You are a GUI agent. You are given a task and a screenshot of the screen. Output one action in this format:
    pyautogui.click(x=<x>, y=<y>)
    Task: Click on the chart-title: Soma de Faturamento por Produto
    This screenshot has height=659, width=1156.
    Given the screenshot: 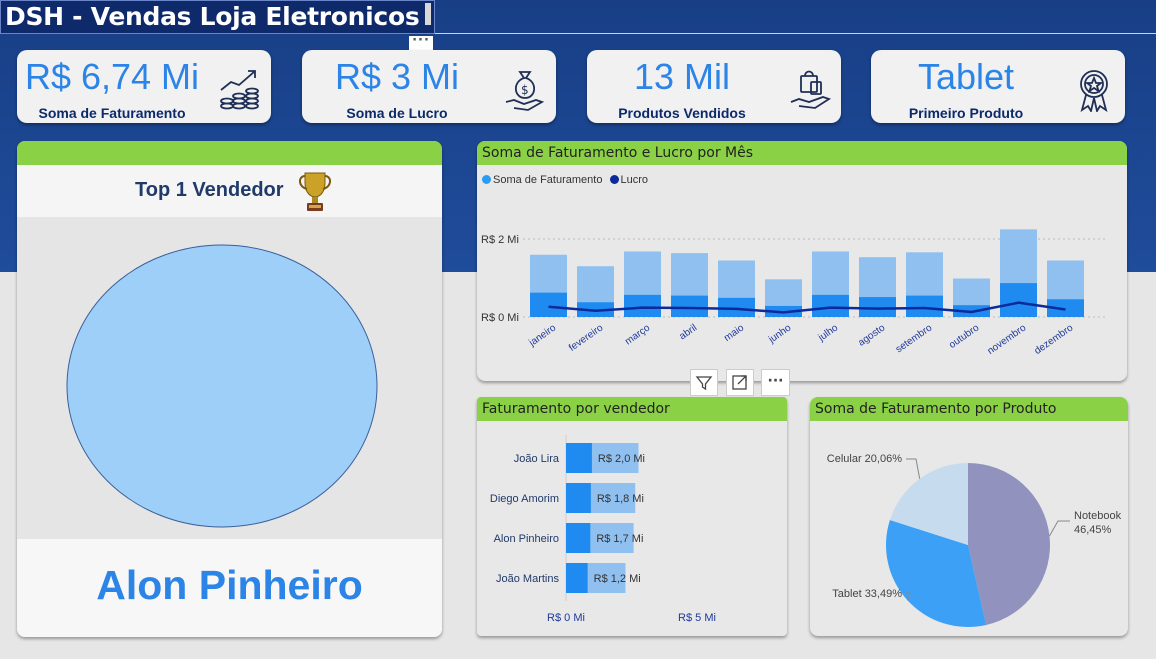 What is the action you would take?
    pyautogui.click(x=936, y=409)
    